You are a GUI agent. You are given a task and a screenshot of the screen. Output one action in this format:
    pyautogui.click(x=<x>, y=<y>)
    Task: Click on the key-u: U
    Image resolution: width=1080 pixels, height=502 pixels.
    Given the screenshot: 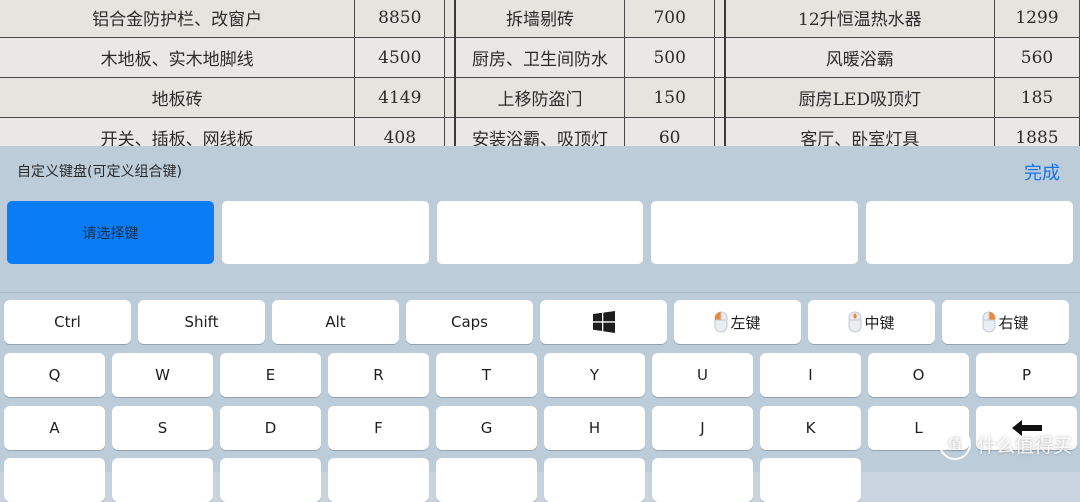 What is the action you would take?
    pyautogui.click(x=702, y=375)
    